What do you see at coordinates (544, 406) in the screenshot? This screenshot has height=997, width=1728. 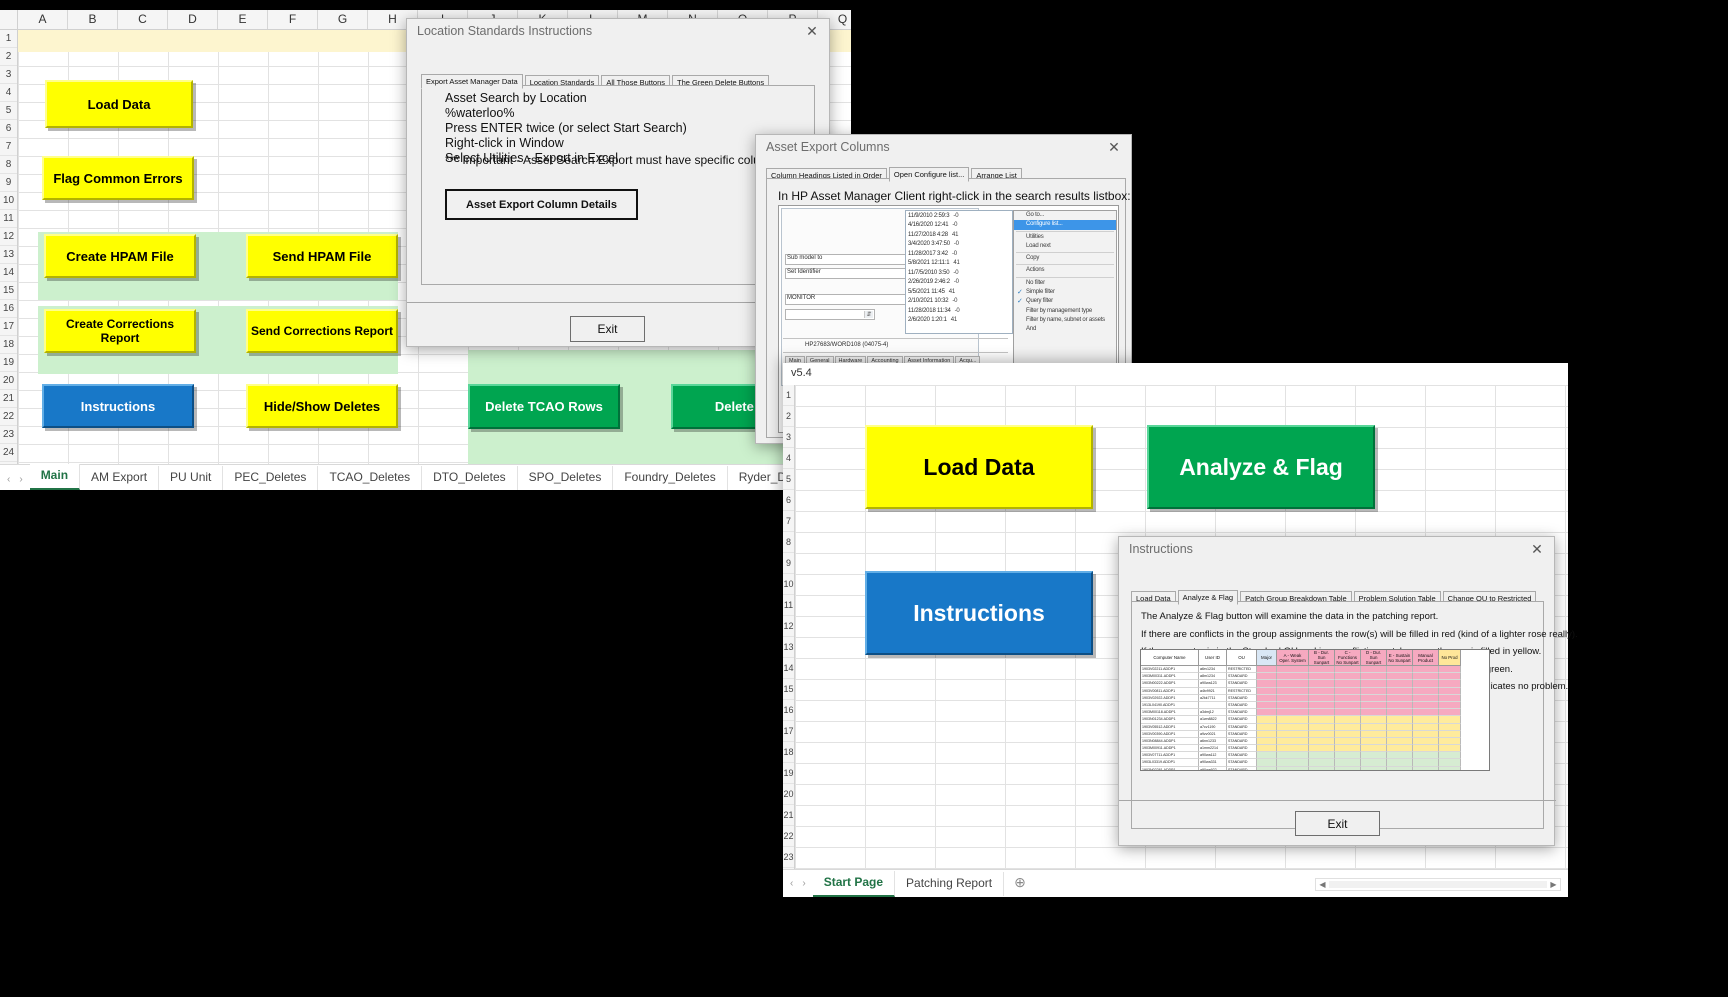 I see `delete-tcao-rows-button: Delete TCAO Rows` at bounding box center [544, 406].